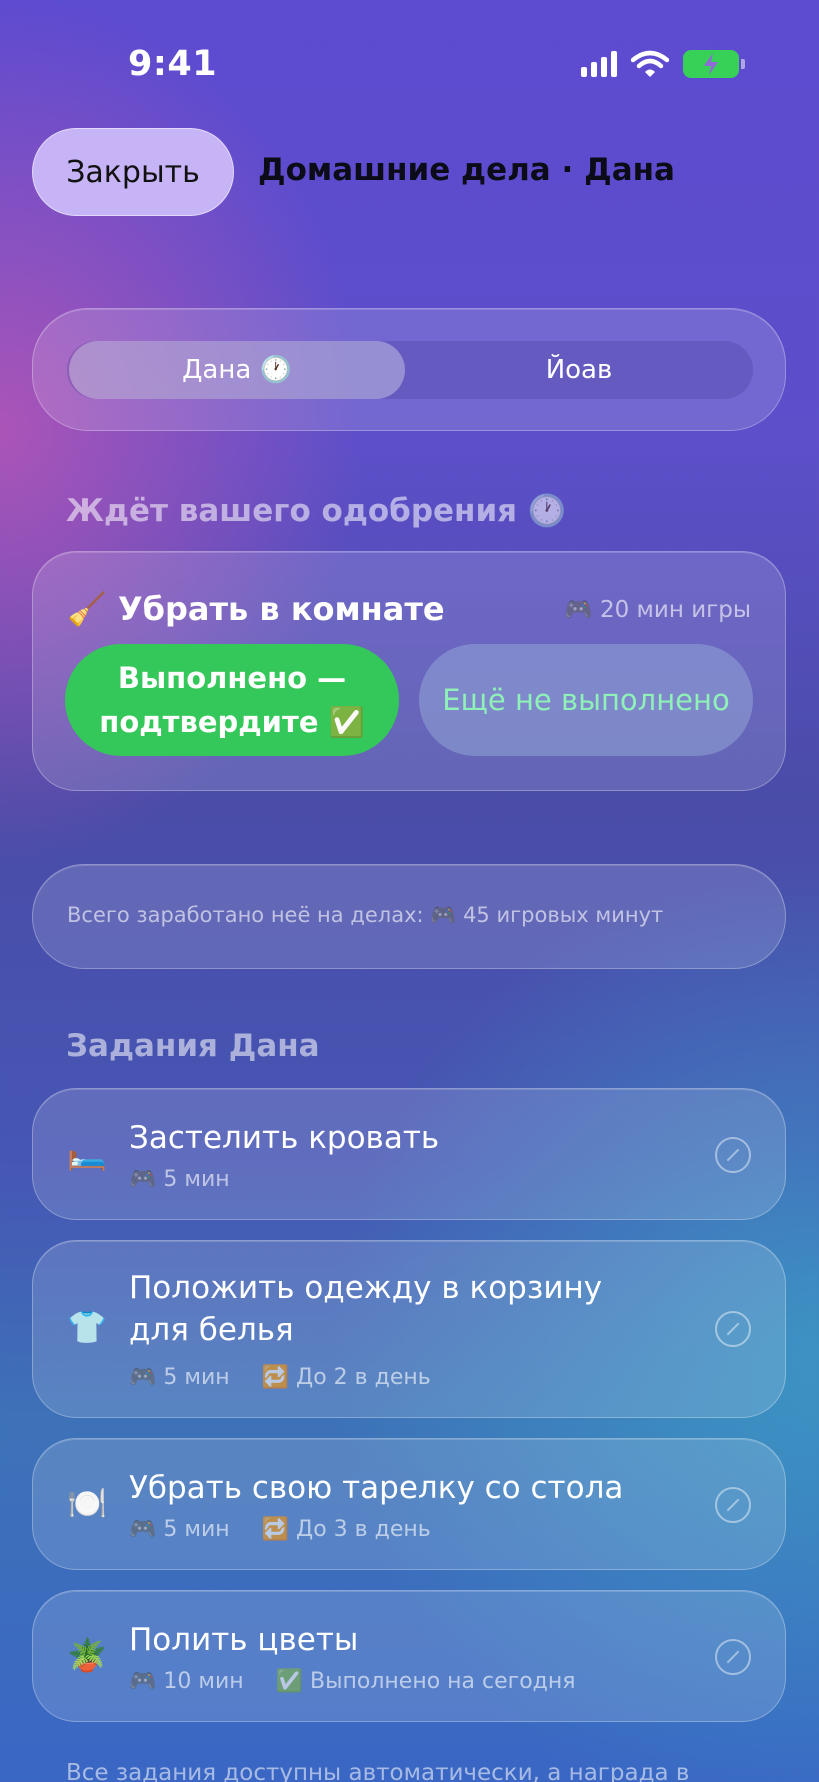  What do you see at coordinates (346, 1377) in the screenshot?
I see `task-limit: 🔁 До 2 в день` at bounding box center [346, 1377].